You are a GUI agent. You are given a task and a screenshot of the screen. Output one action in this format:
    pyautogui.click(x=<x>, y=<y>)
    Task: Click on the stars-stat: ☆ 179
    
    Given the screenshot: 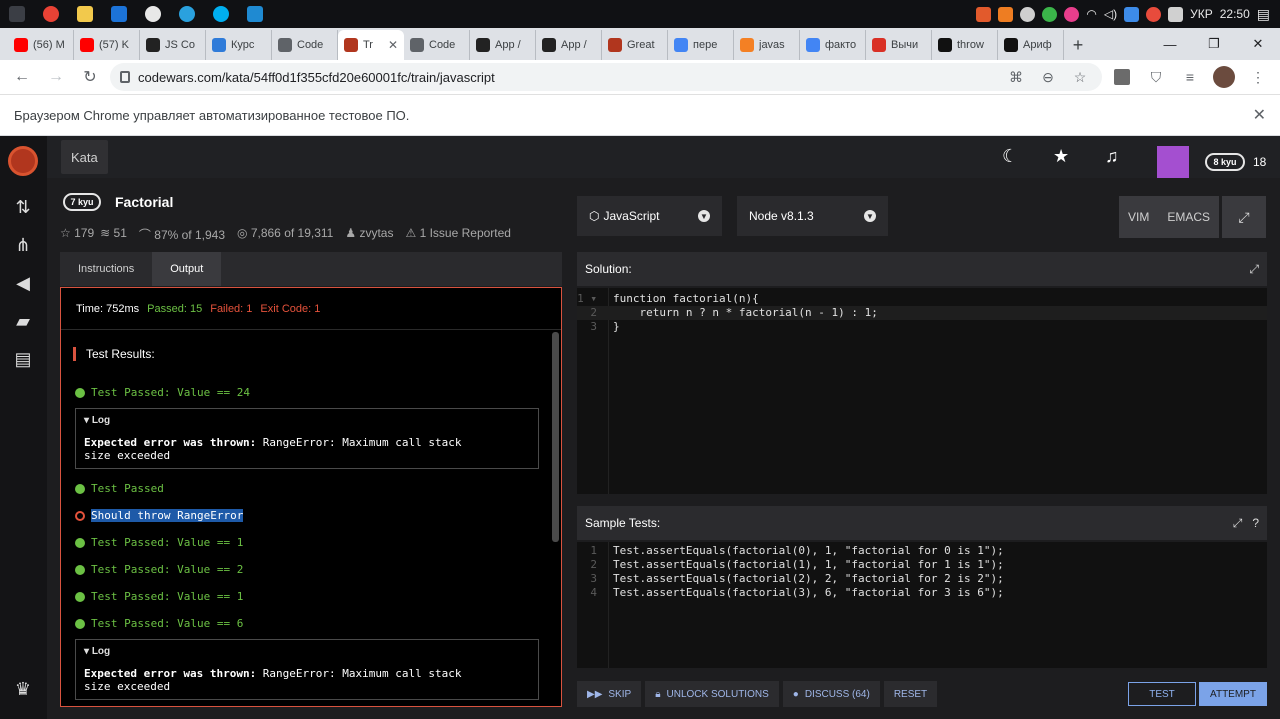 What is the action you would take?
    pyautogui.click(x=77, y=234)
    